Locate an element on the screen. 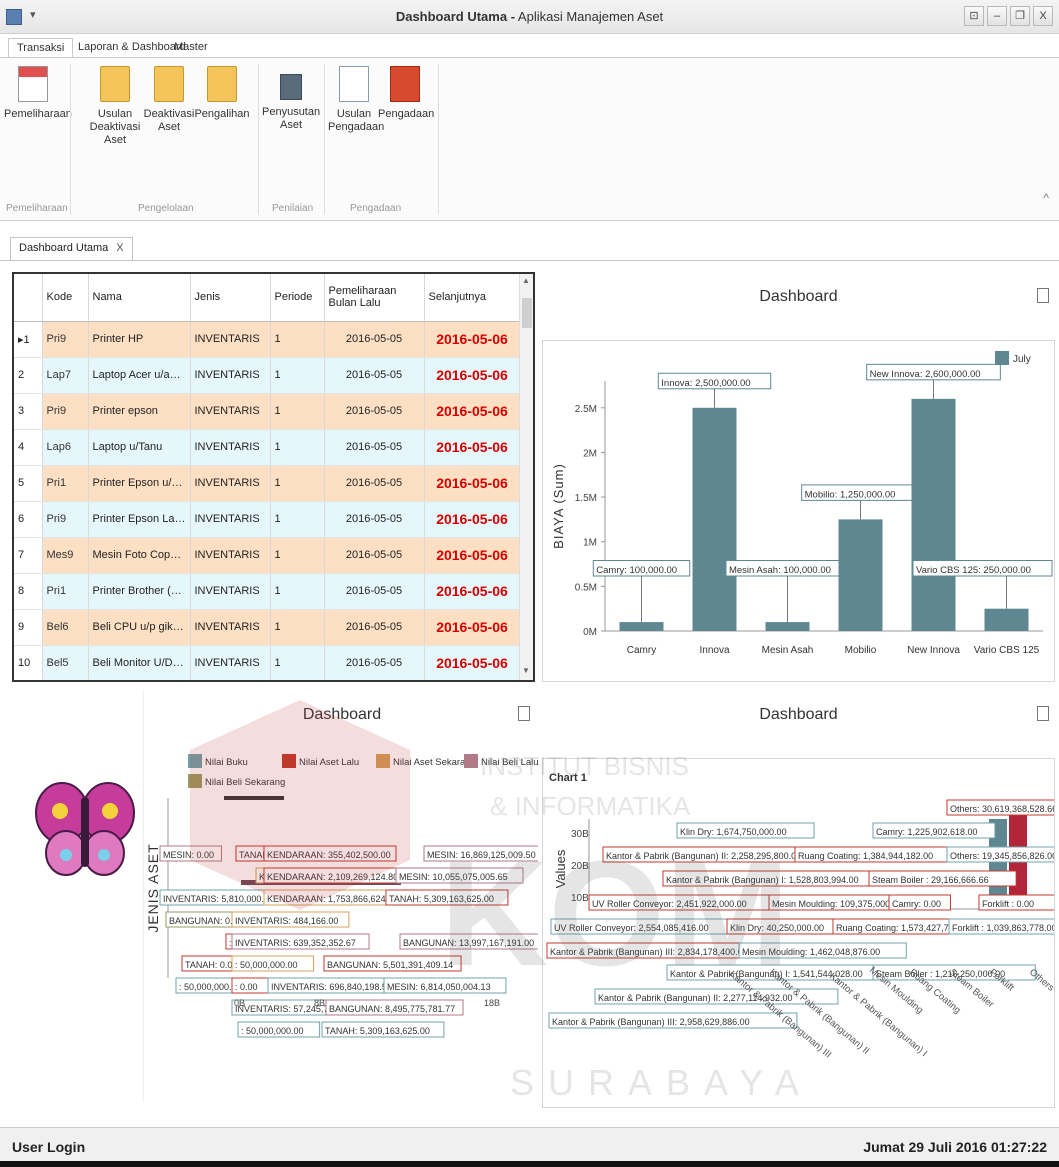 The image size is (1059, 1167). row-number: 2 is located at coordinates (28, 375).